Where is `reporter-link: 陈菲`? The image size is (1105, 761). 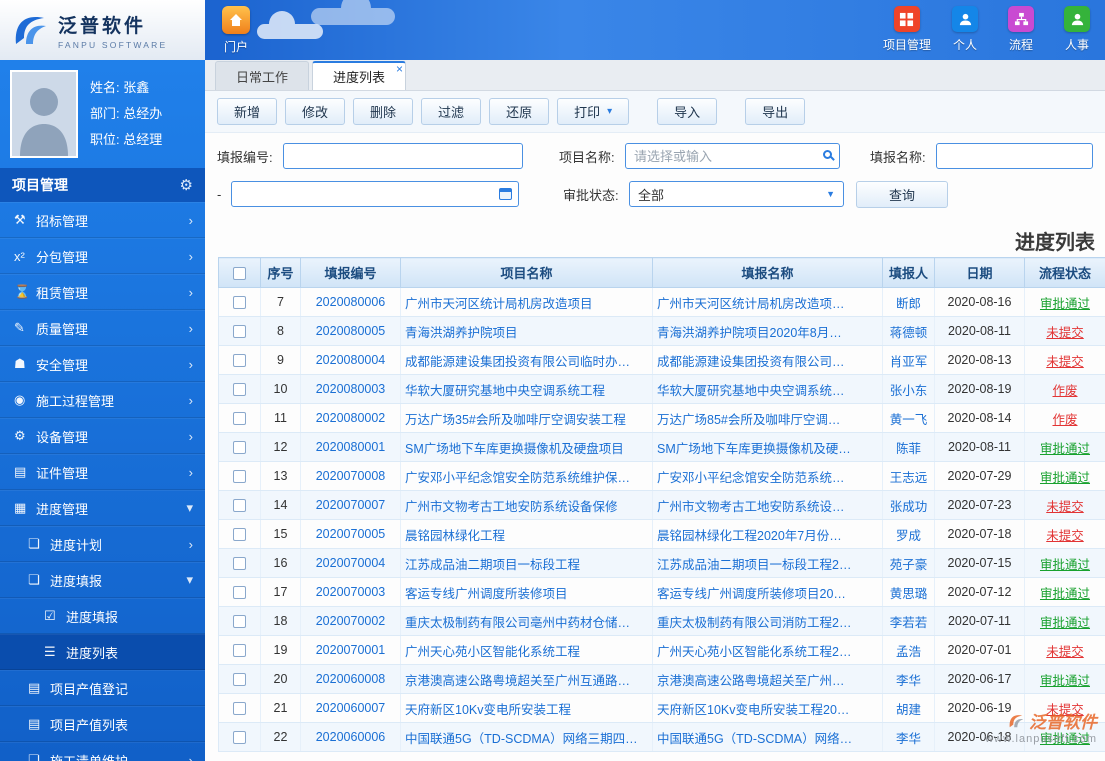 reporter-link: 陈菲 is located at coordinates (908, 447).